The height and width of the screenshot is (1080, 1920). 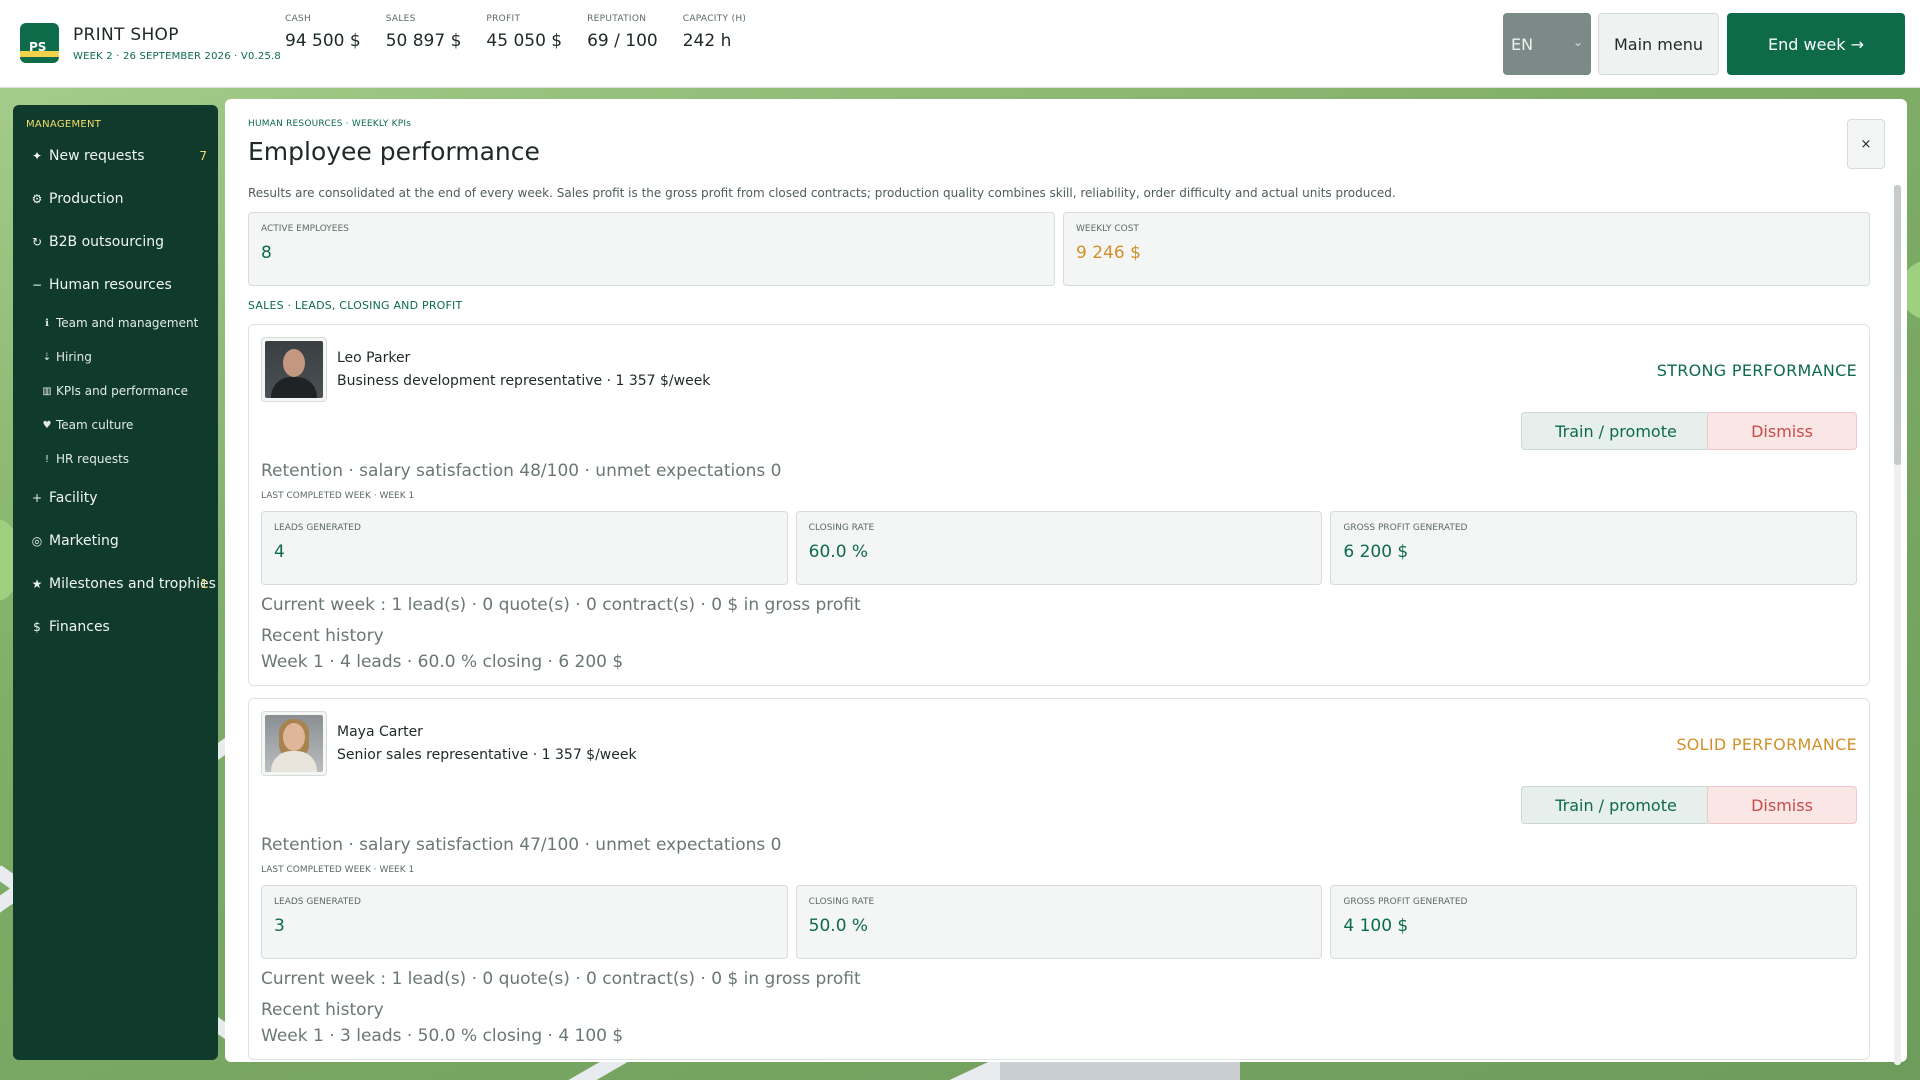 What do you see at coordinates (1897, 325) in the screenshot?
I see `scrollbar-thumb` at bounding box center [1897, 325].